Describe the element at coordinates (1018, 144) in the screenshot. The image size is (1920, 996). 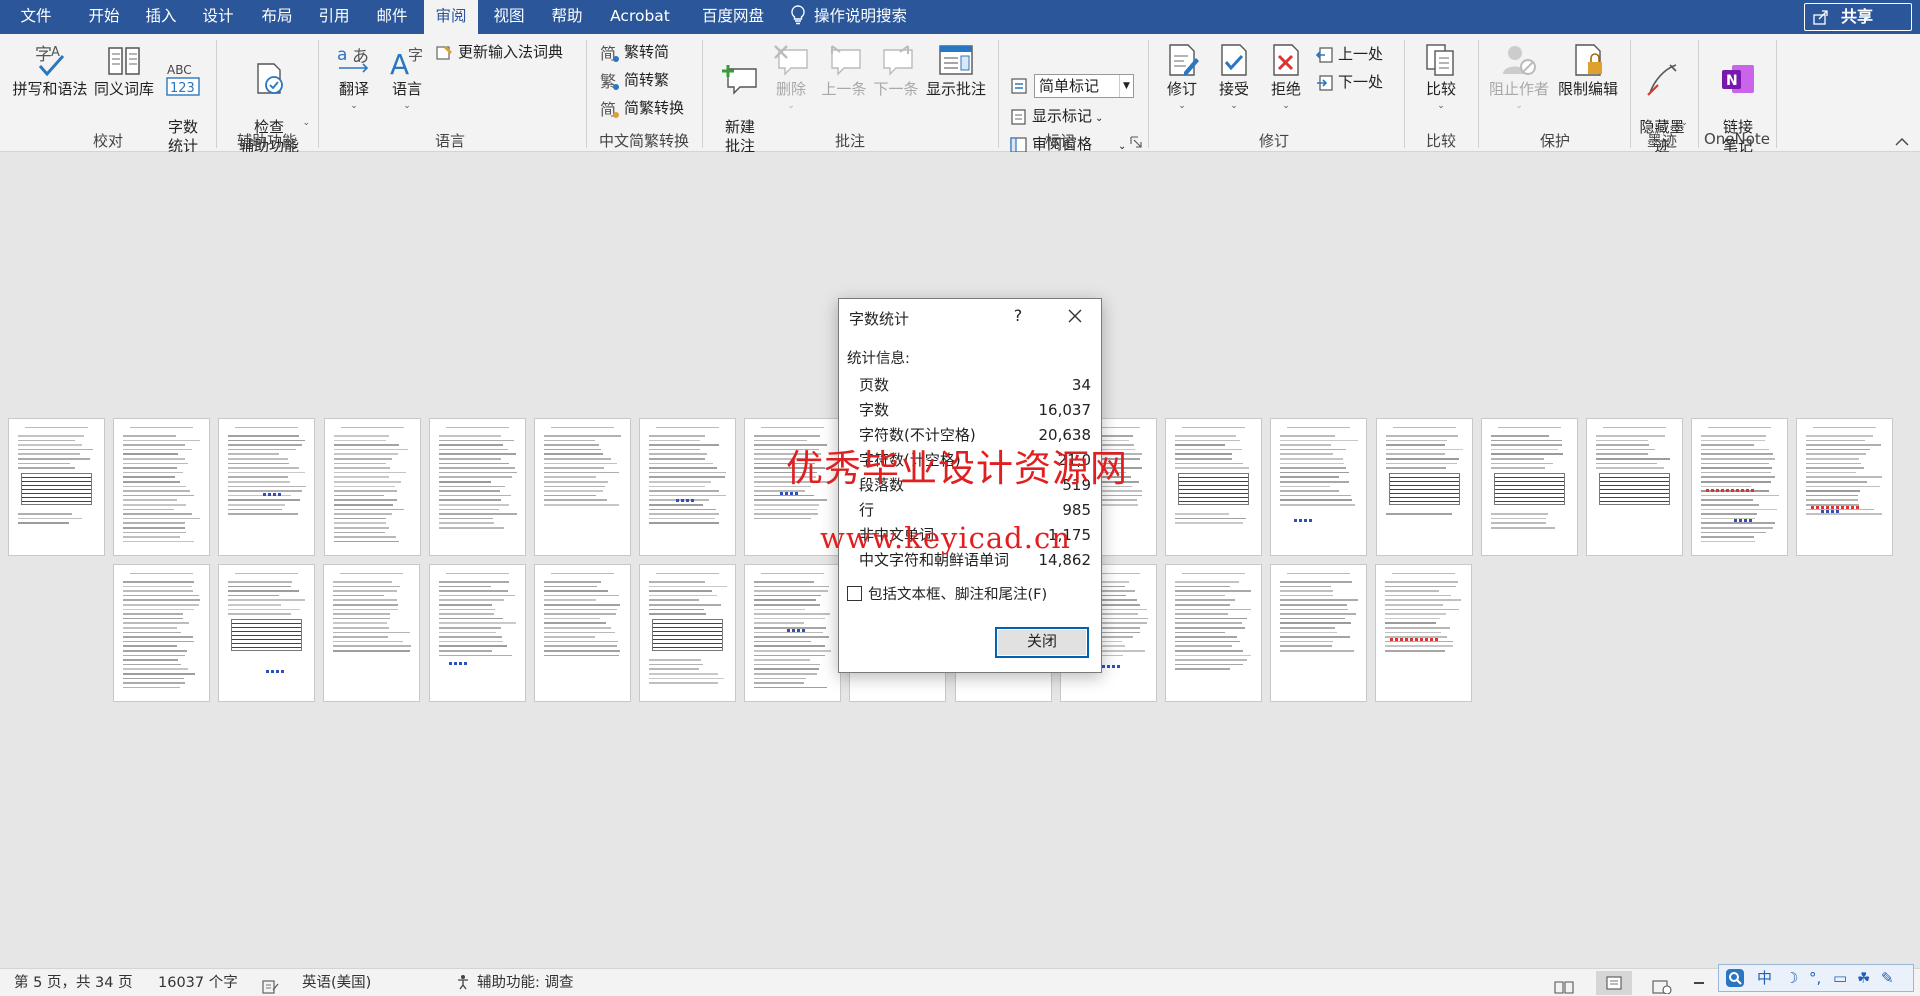
I see `reviewing-pane-icon` at that location.